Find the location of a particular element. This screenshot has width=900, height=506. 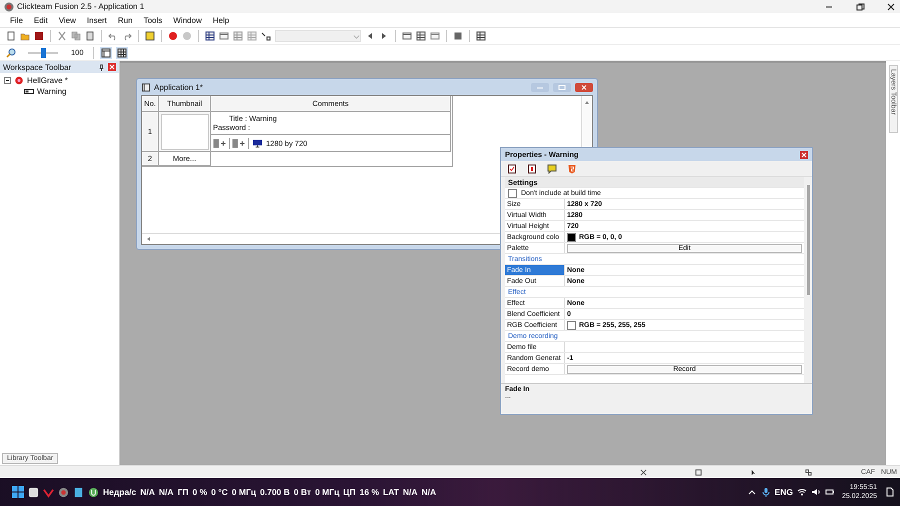

cursor-icon is located at coordinates (754, 472).